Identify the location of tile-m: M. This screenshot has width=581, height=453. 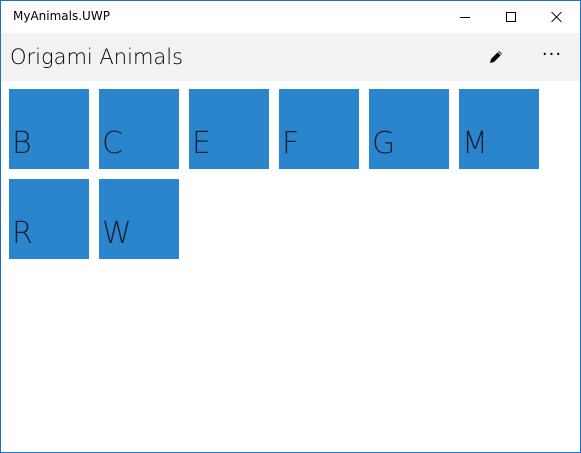
(499, 129).